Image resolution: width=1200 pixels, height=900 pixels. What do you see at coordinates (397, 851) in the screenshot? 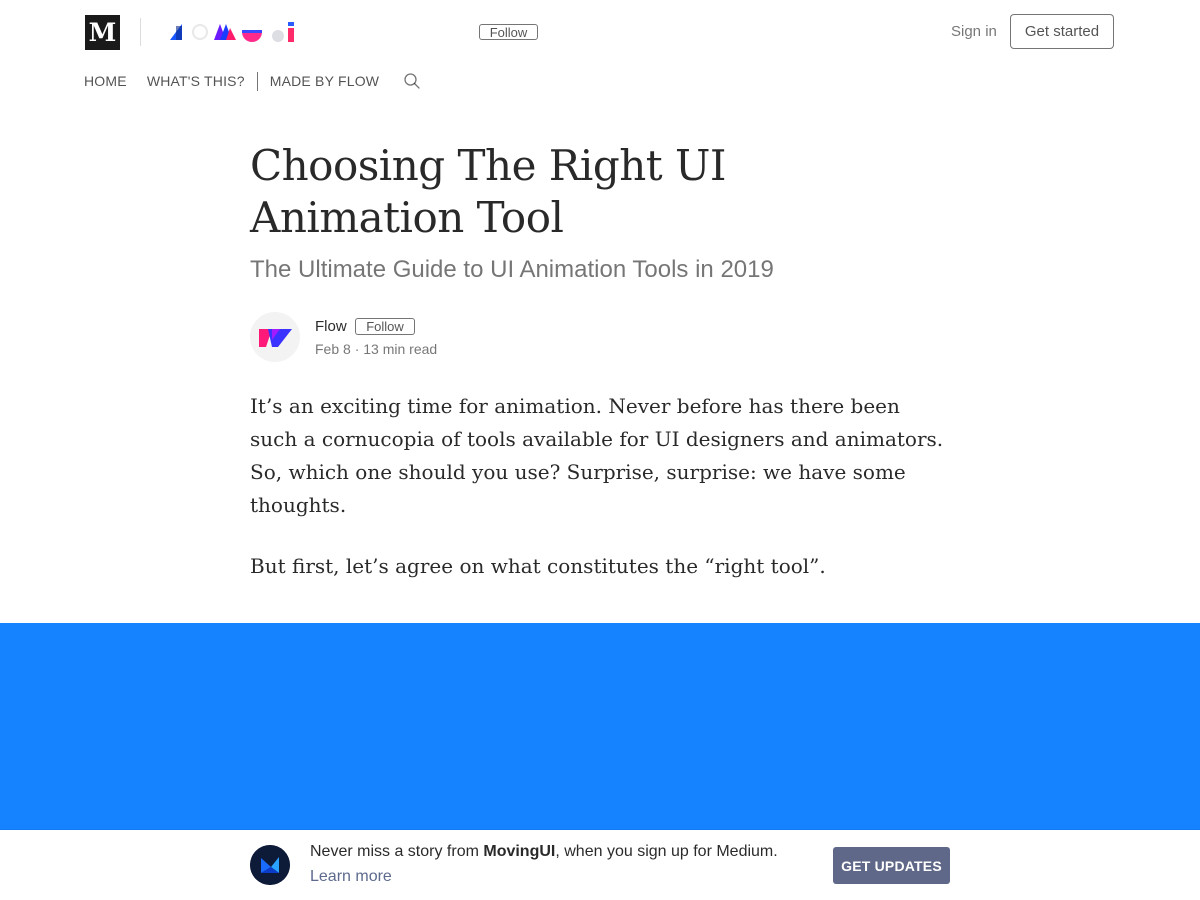
I see `signup-text-before: Never miss a story from` at bounding box center [397, 851].